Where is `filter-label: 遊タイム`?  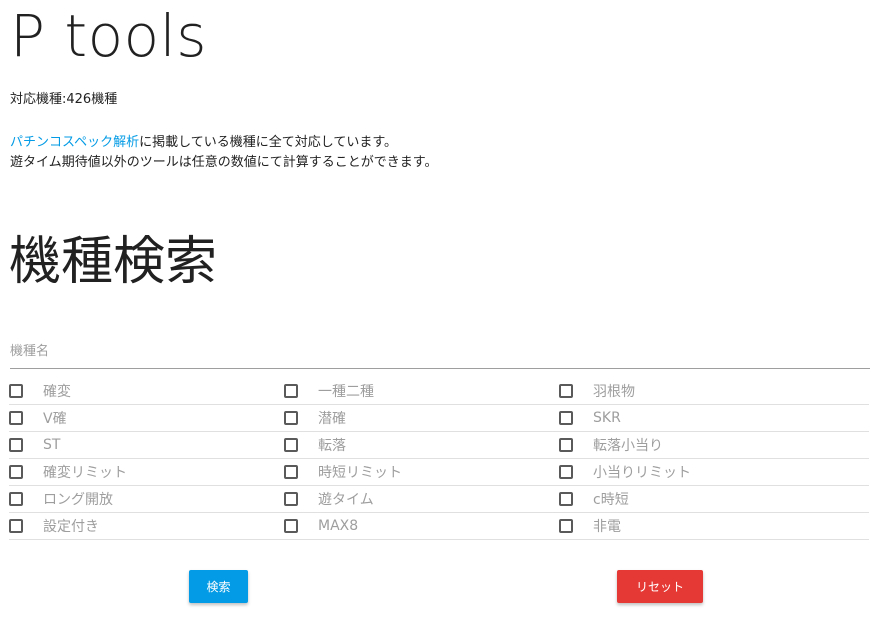
filter-label: 遊タイム is located at coordinates (346, 500).